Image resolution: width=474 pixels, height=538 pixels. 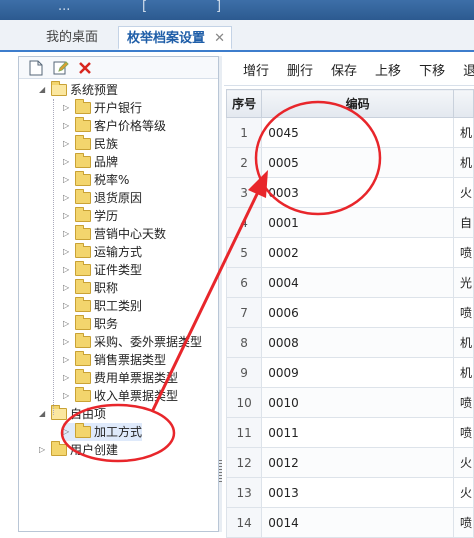 What do you see at coordinates (175, 38) in the screenshot?
I see `tab-enum-settings: 枚举档案设置 ✕` at bounding box center [175, 38].